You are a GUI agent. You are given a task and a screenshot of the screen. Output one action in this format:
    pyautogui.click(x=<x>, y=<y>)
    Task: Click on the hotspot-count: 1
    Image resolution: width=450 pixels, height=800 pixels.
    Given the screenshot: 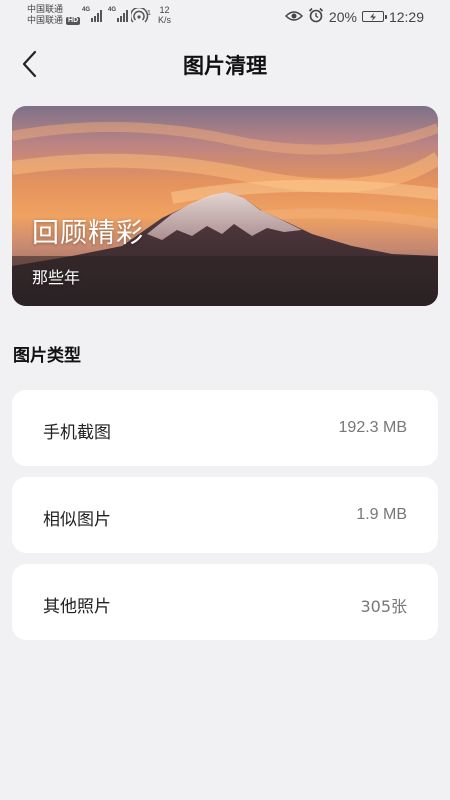 What is the action you would take?
    pyautogui.click(x=149, y=13)
    